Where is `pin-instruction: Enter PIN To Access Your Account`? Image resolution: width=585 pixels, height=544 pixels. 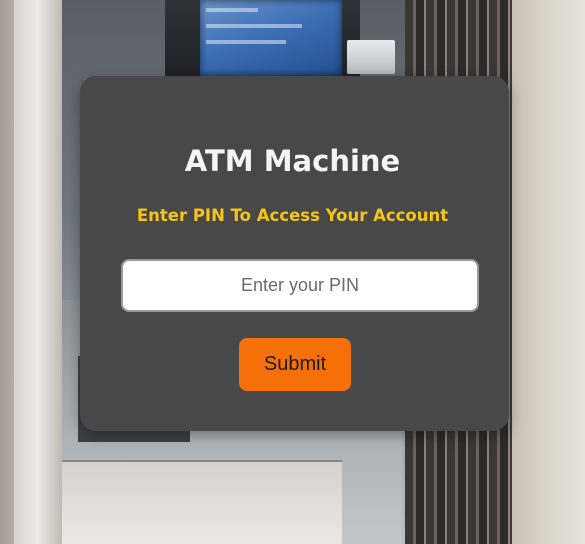
pin-instruction: Enter PIN To Access Your Account is located at coordinates (292, 215).